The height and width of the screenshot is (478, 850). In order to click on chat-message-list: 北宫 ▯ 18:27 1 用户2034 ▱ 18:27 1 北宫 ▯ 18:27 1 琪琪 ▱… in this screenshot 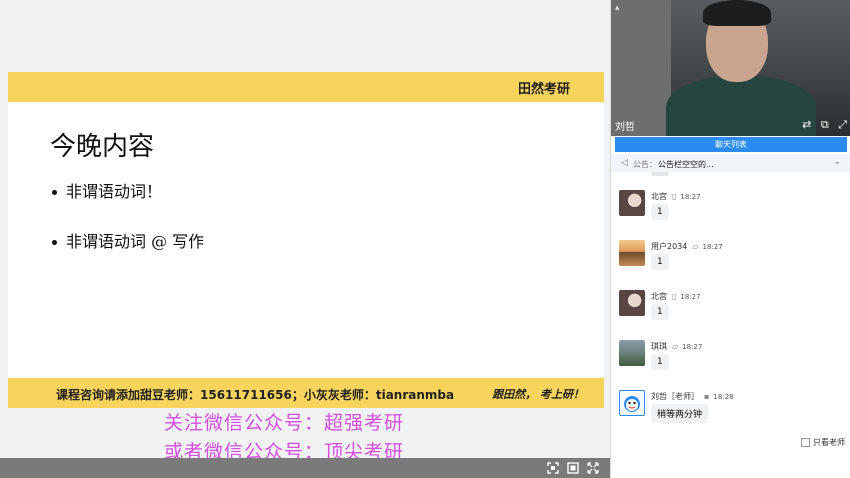, I will do `click(730, 305)`.